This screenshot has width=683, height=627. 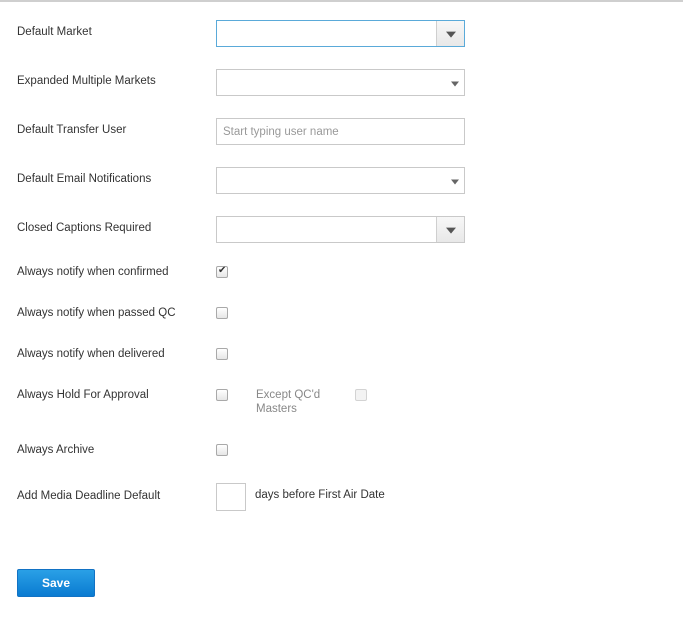 What do you see at coordinates (340, 33) in the screenshot?
I see `default-market-select` at bounding box center [340, 33].